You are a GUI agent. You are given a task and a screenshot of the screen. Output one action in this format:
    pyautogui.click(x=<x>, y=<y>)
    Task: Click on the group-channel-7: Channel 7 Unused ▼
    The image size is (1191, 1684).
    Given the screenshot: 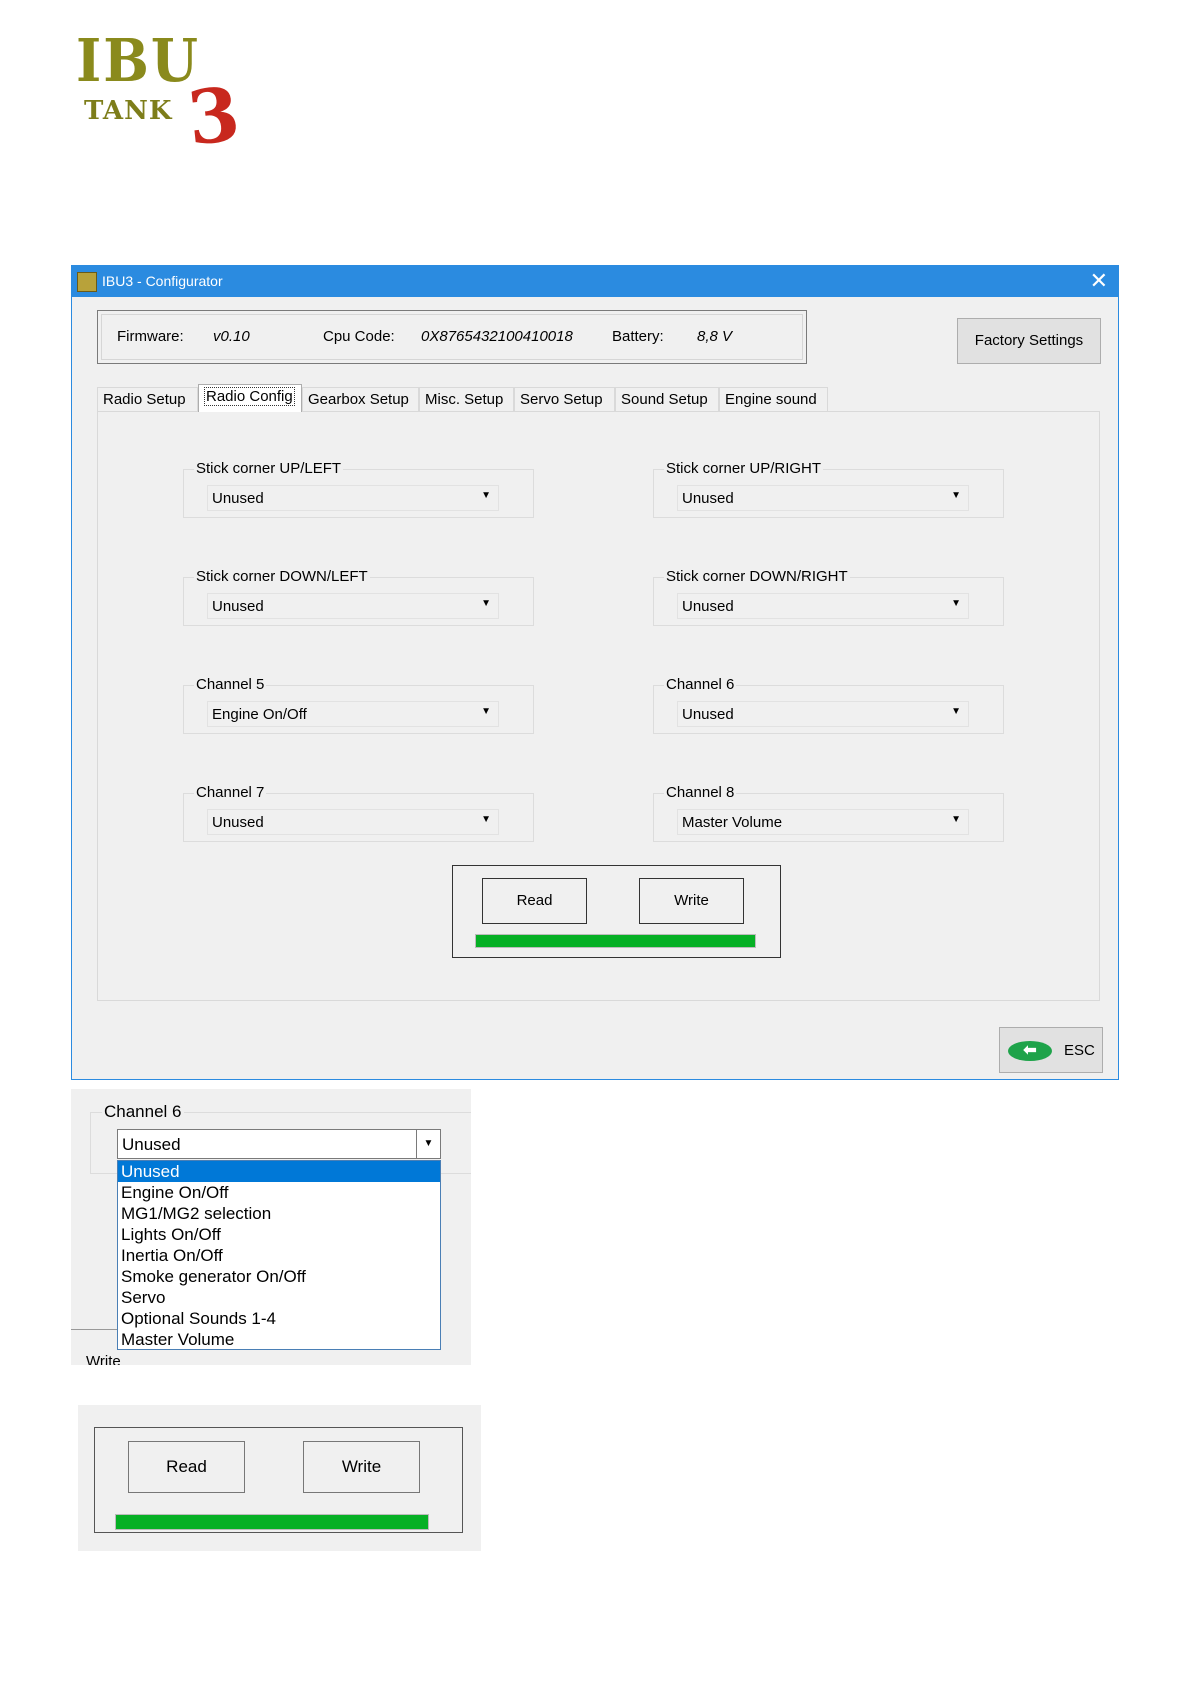 What is the action you would take?
    pyautogui.click(x=358, y=813)
    